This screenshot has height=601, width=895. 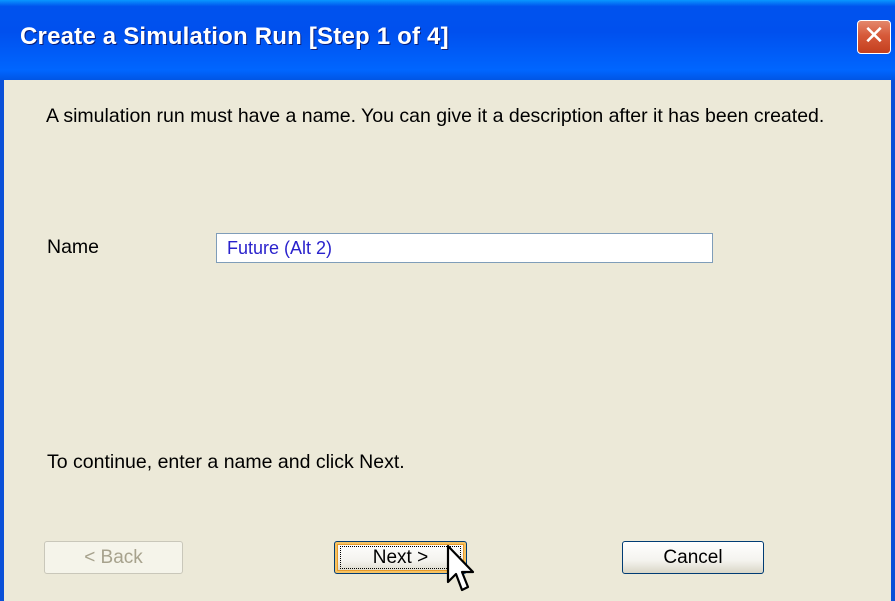 I want to click on mouse-cursor-icon, so click(x=460, y=568).